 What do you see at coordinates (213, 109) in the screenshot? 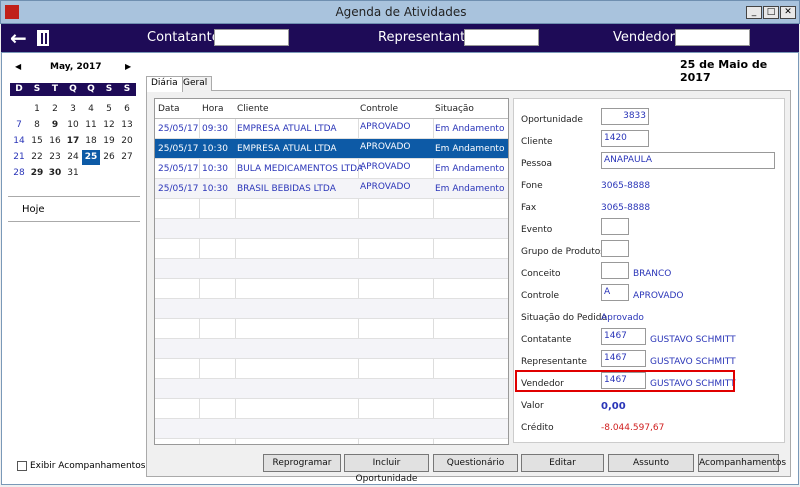
I see `column-header: Hora` at bounding box center [213, 109].